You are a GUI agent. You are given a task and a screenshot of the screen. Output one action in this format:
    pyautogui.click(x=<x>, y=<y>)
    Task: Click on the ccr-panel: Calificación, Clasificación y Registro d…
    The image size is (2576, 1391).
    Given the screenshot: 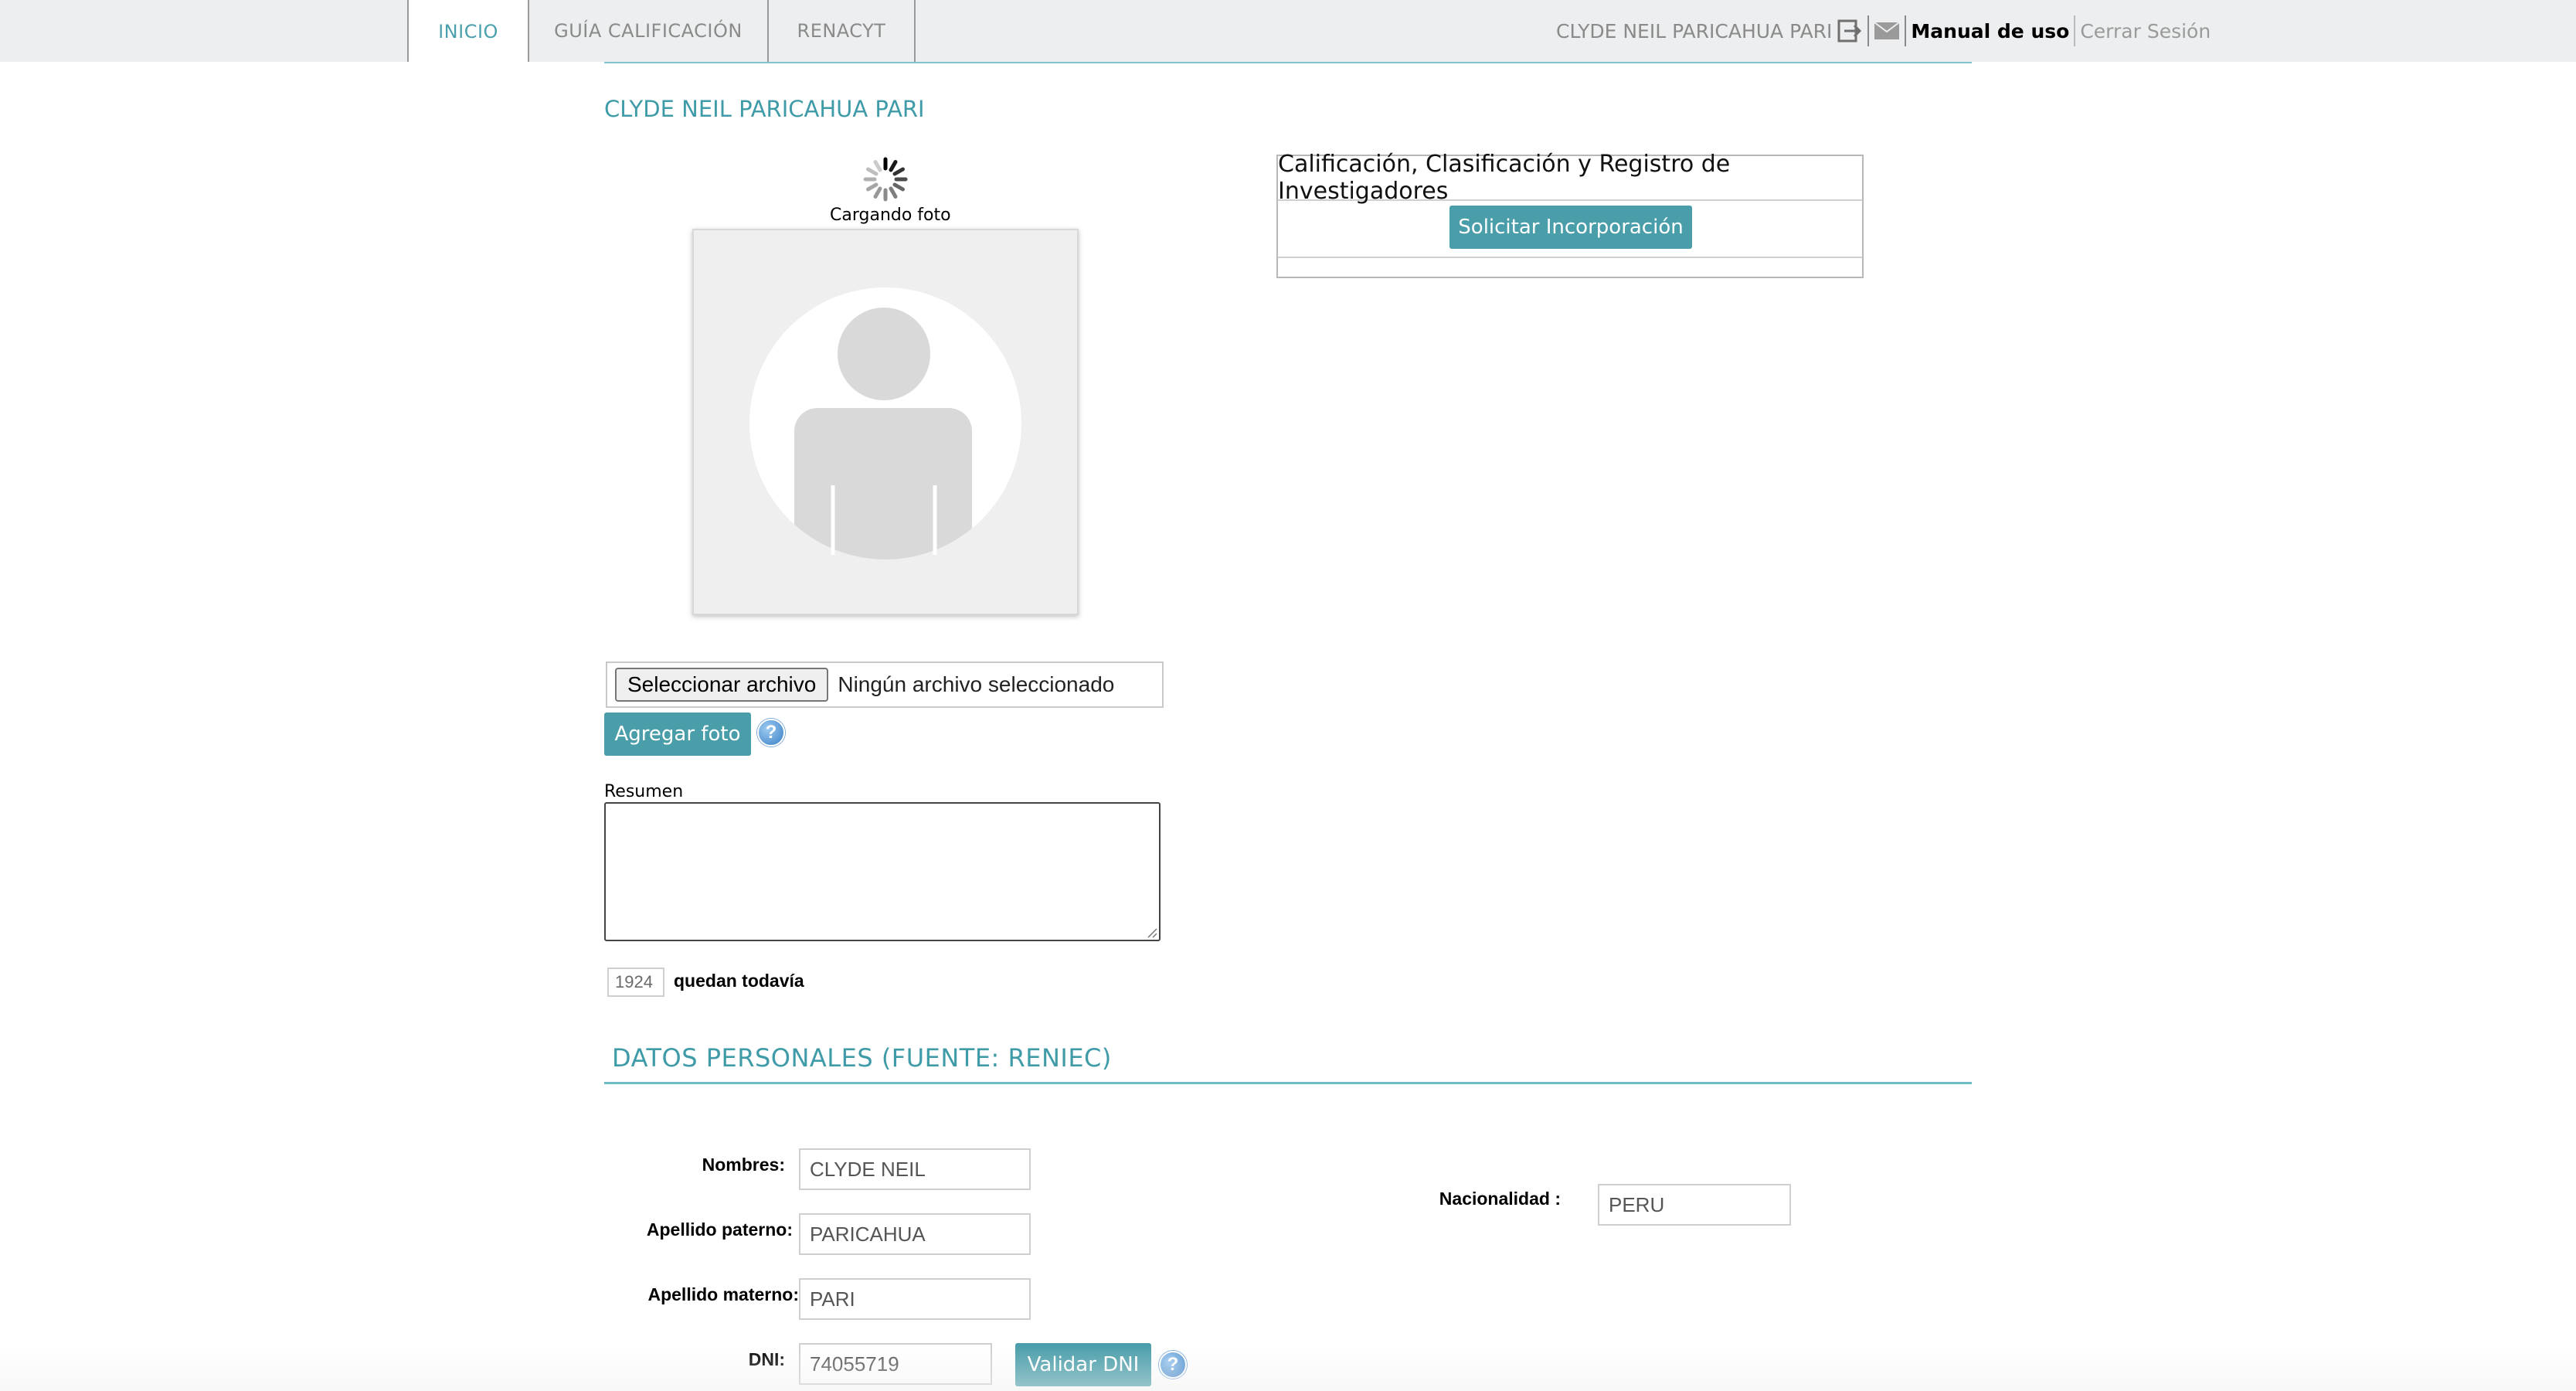 What is the action you would take?
    pyautogui.click(x=1570, y=214)
    